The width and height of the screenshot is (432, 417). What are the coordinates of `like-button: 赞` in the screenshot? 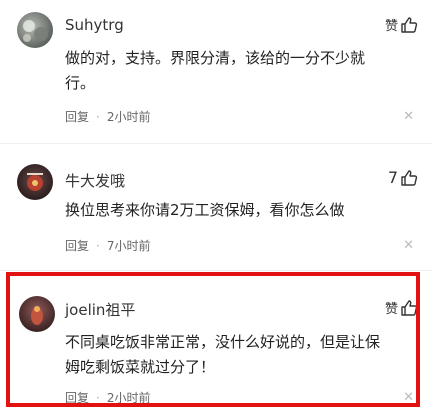 It's located at (401, 24).